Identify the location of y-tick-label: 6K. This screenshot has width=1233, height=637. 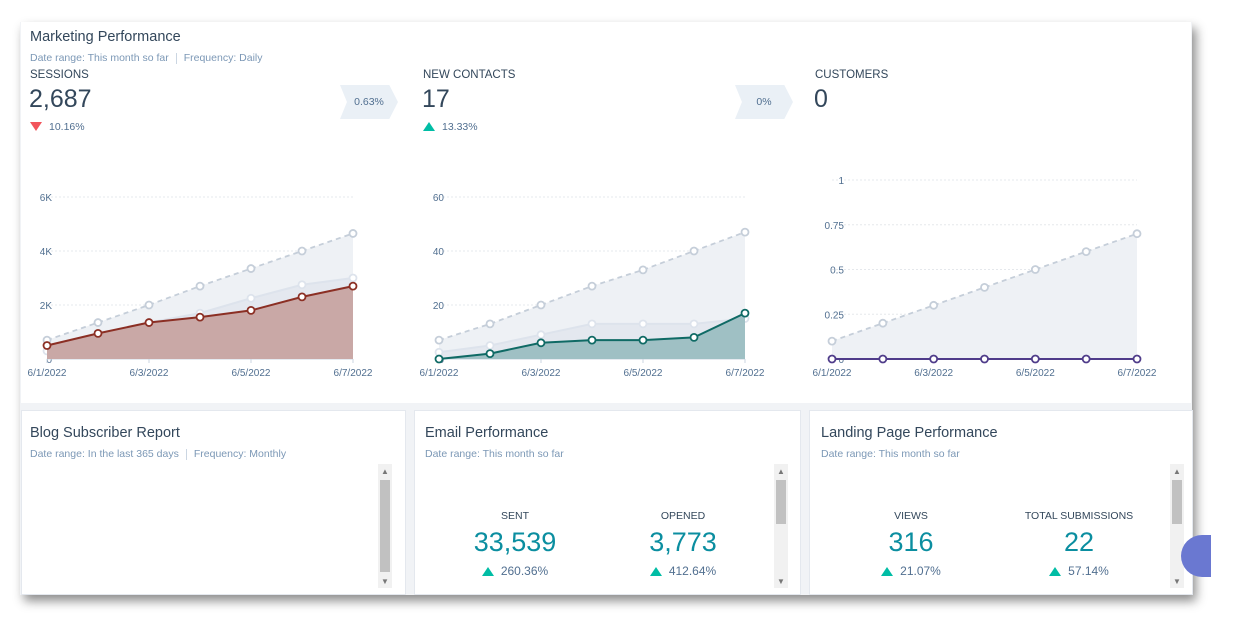
(46, 198).